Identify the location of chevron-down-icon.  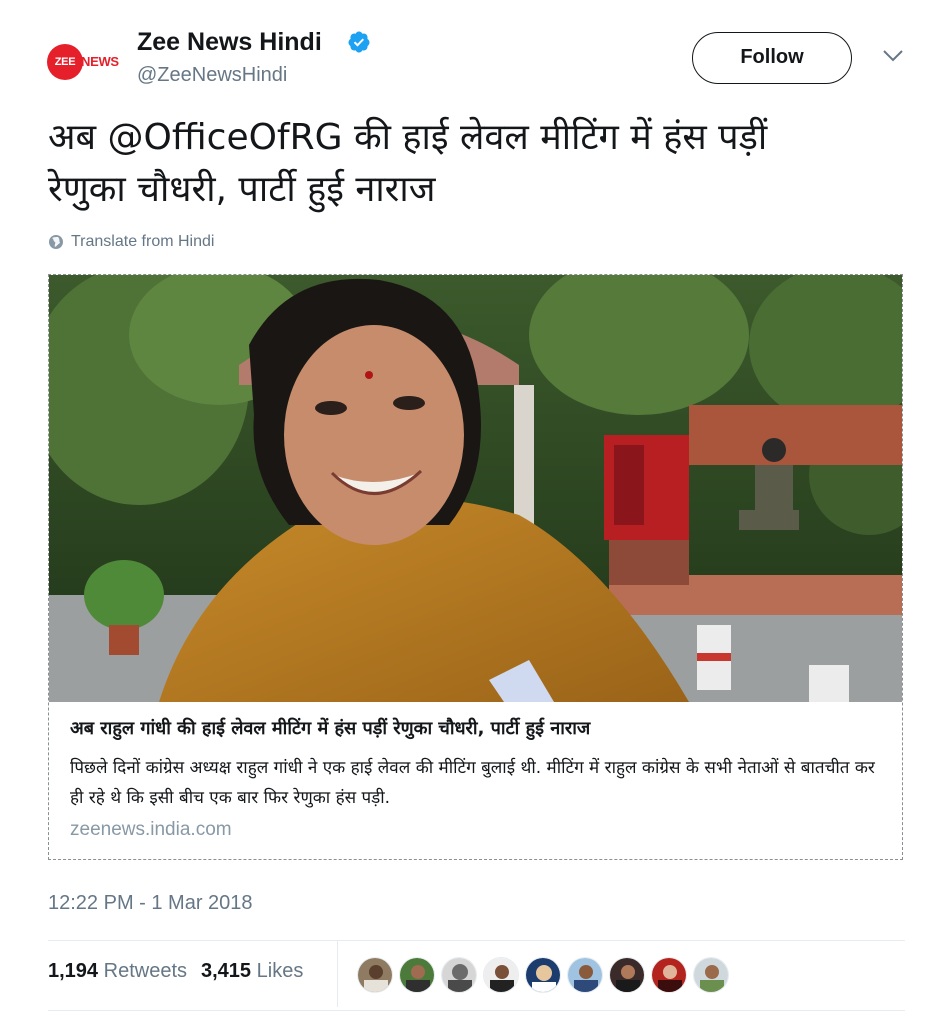
(893, 56).